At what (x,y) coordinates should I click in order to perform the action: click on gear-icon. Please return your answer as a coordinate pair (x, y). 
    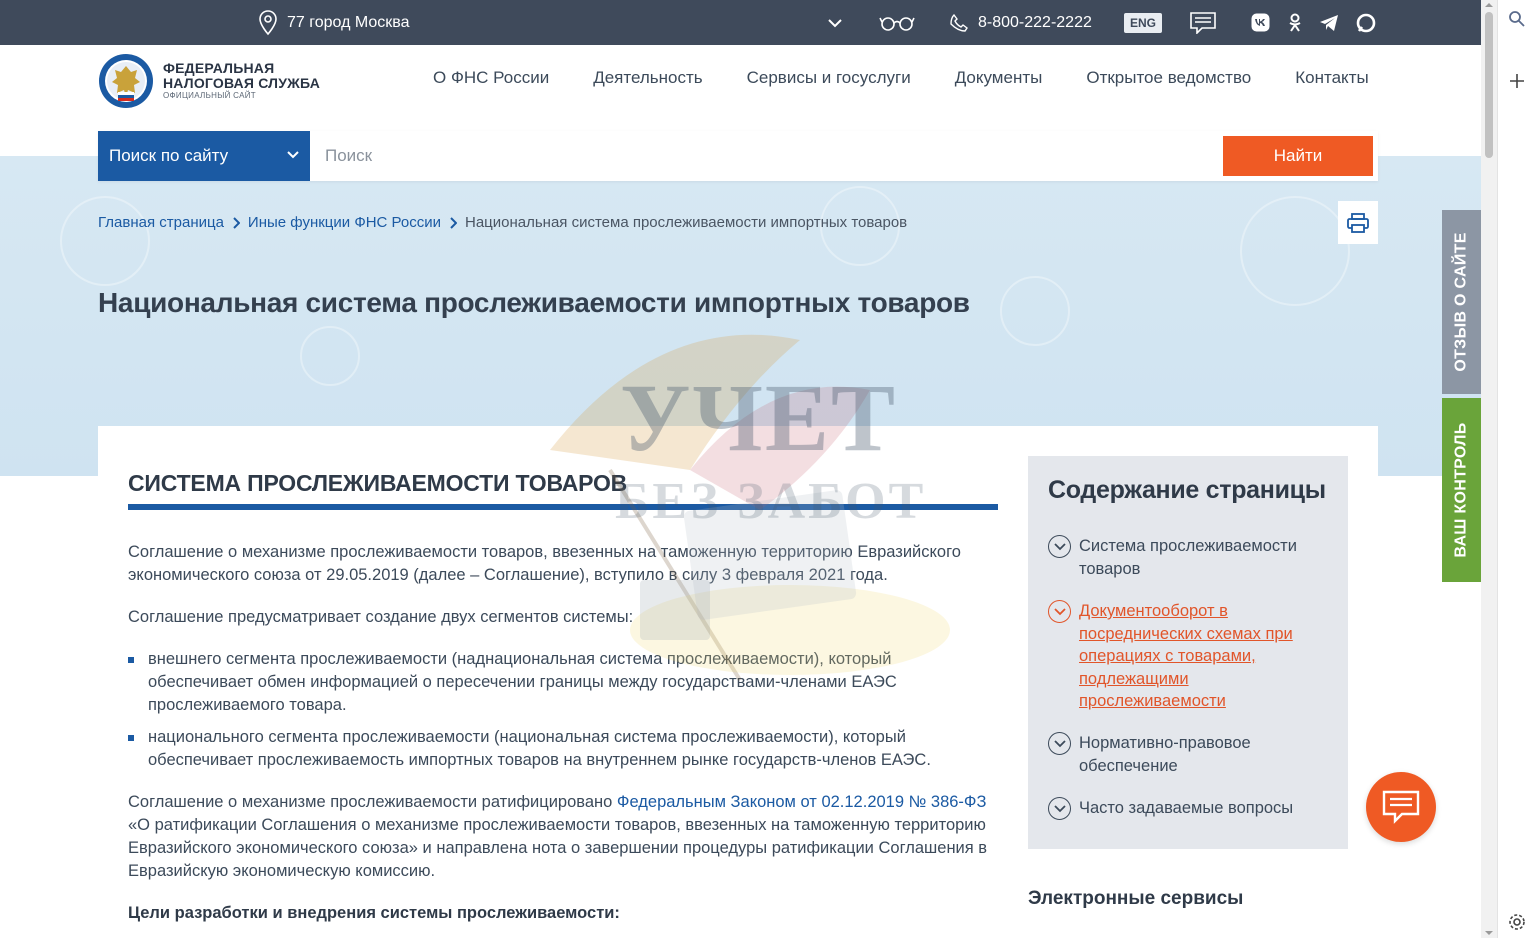
    Looking at the image, I should click on (1517, 922).